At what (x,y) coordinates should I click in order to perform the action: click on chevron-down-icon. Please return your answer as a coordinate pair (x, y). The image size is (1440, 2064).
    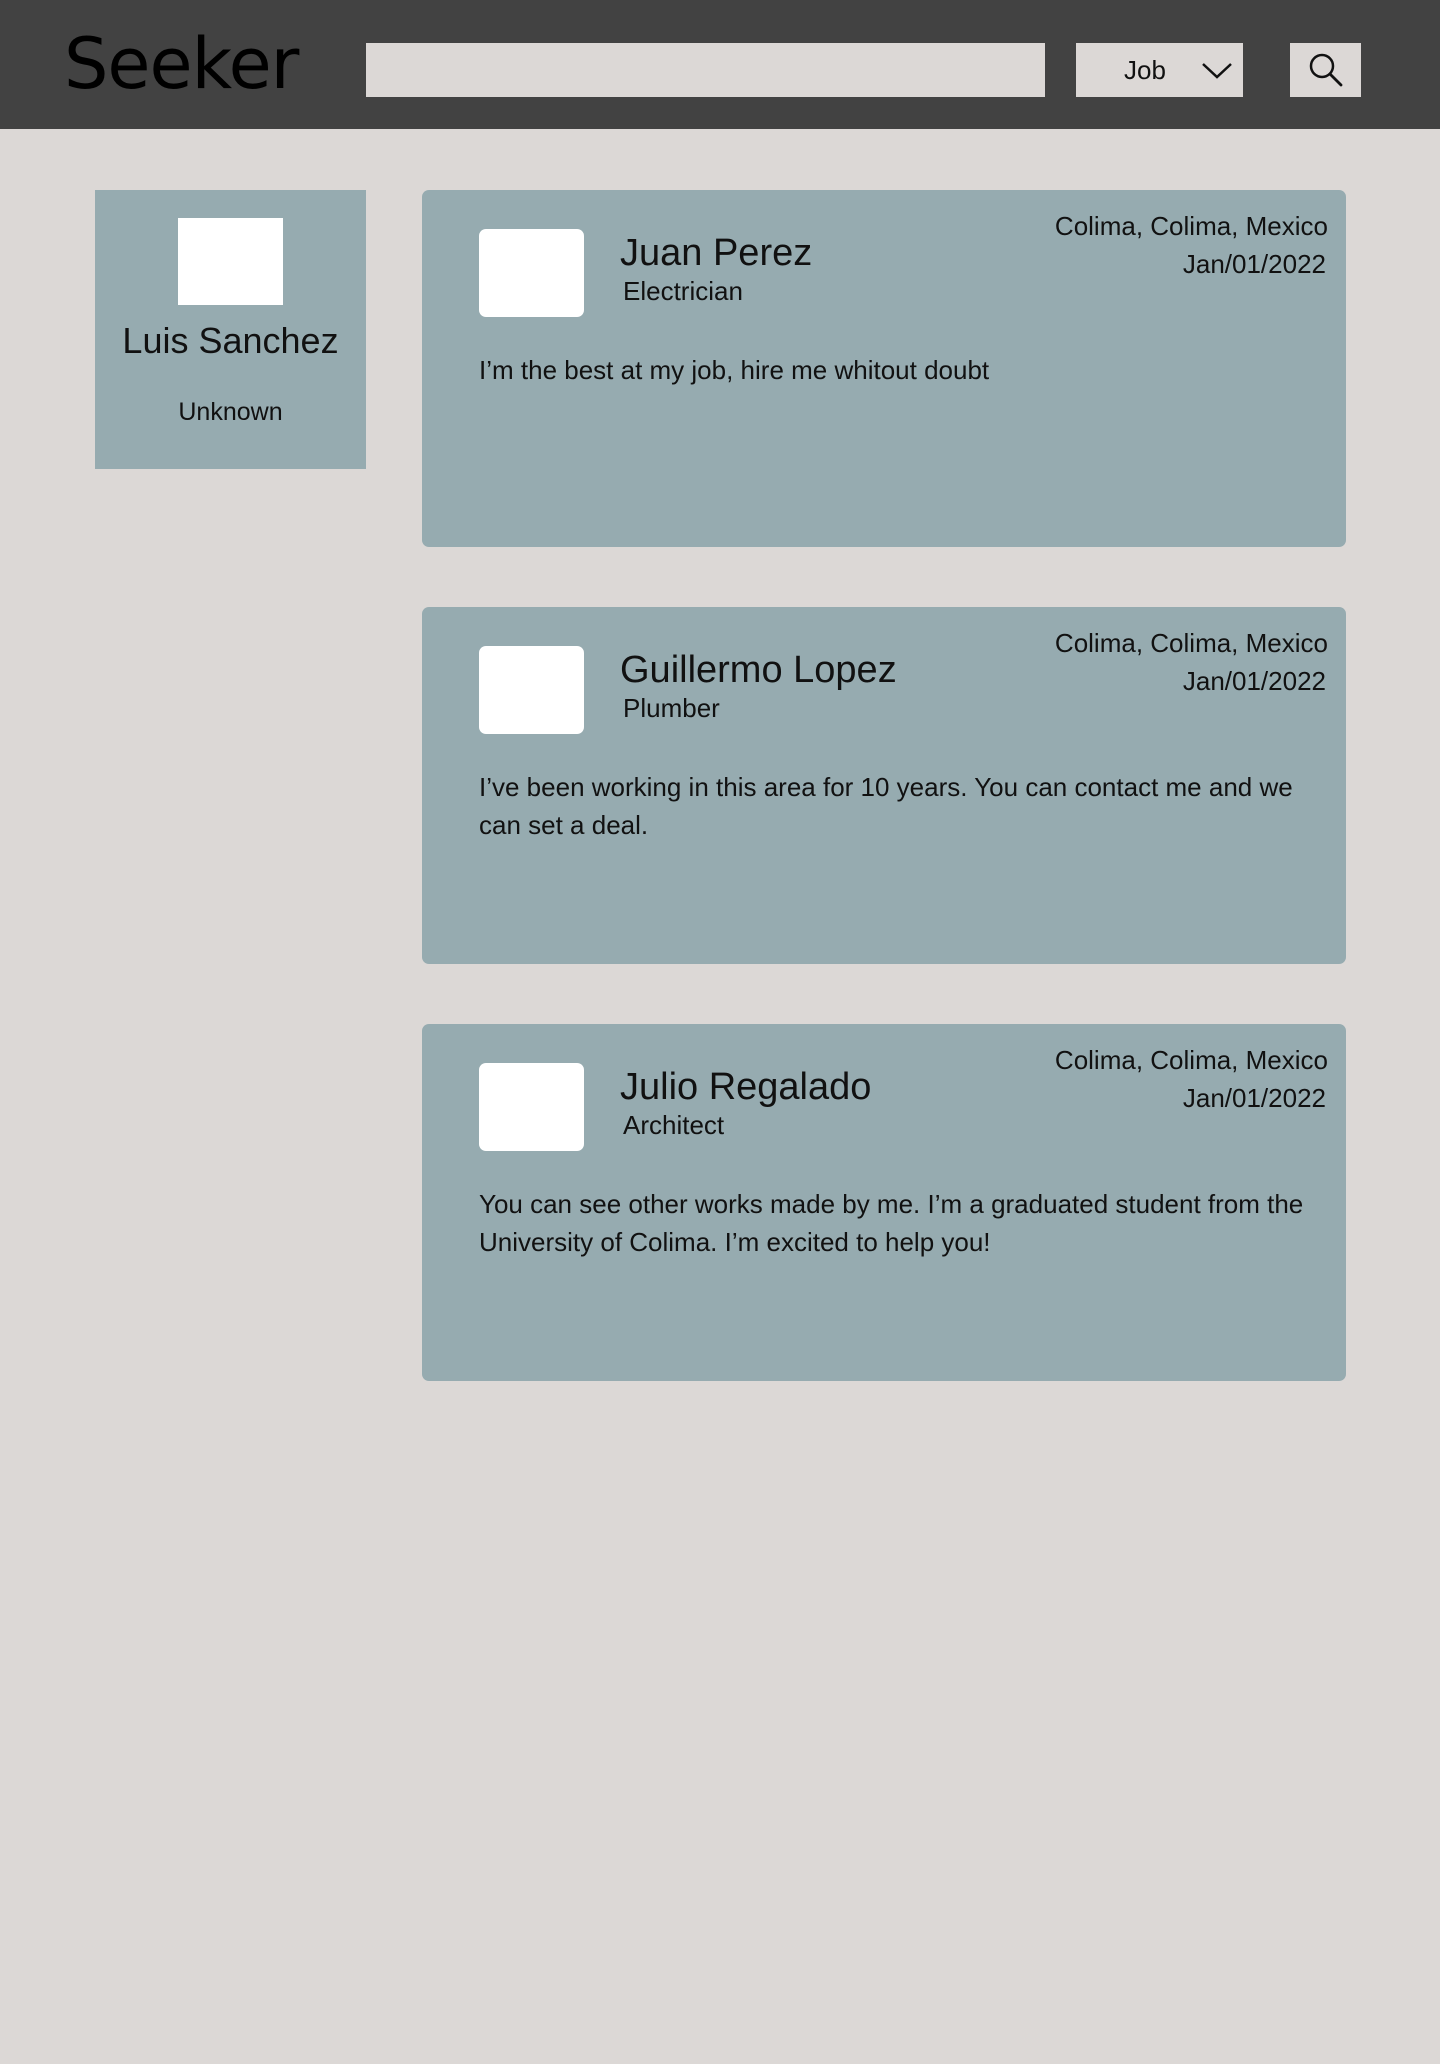
    Looking at the image, I should click on (1217, 71).